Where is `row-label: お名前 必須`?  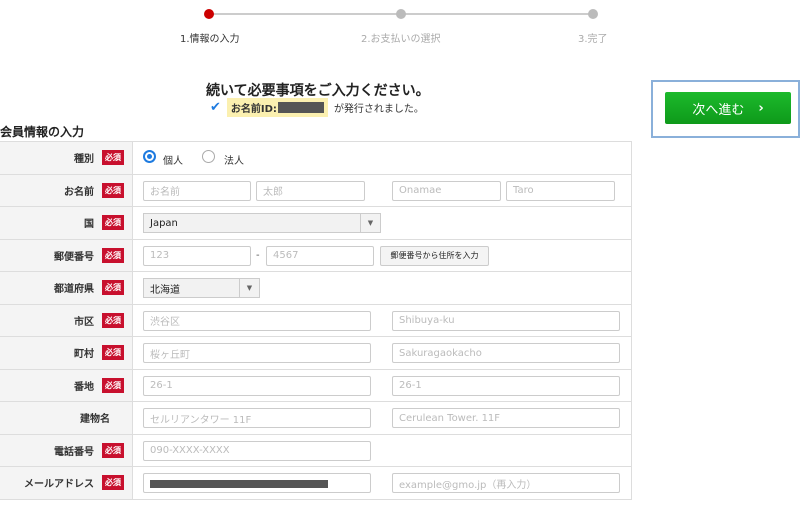
row-label: お名前 必須 is located at coordinates (66, 190).